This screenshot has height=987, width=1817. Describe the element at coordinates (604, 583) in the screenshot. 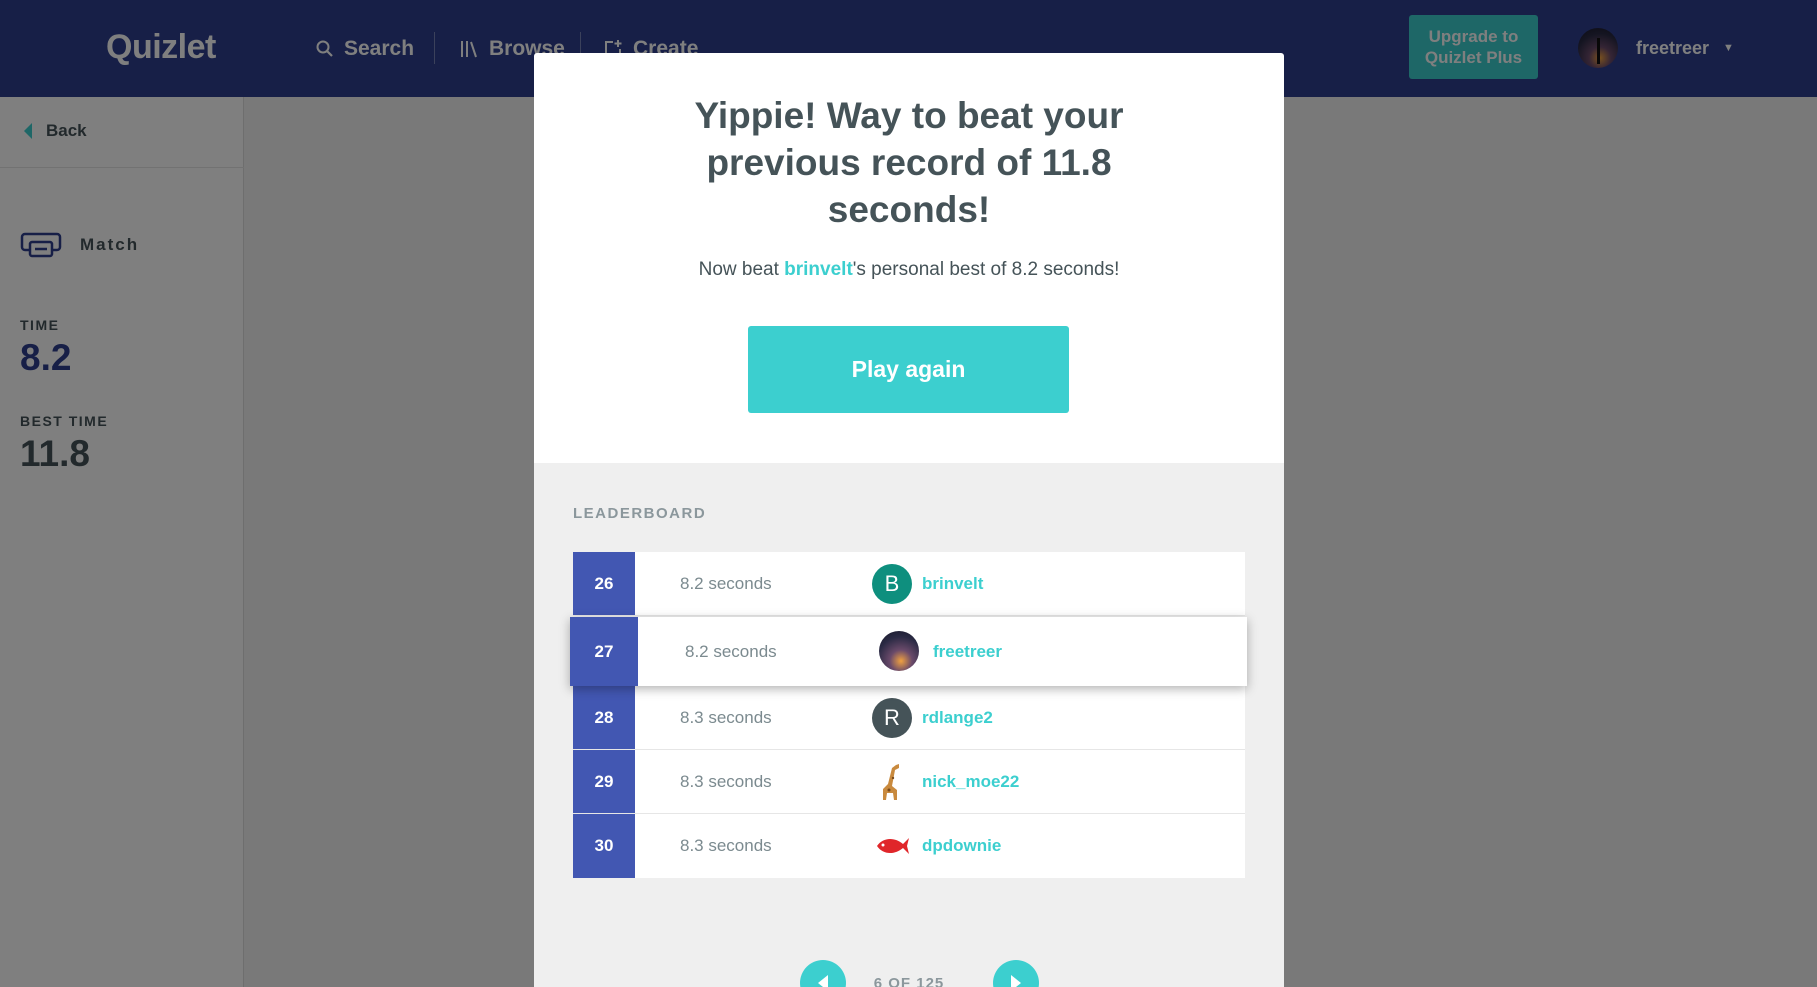

I see `rank-badge: 26` at that location.